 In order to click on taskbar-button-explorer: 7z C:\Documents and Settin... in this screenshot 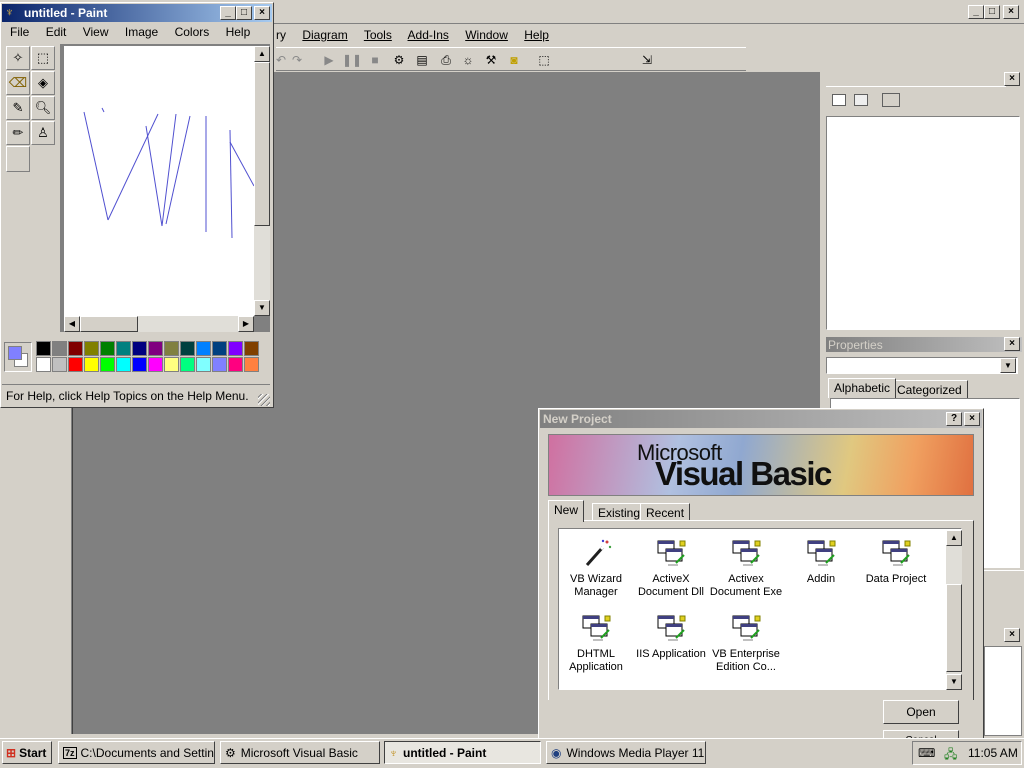, I will do `click(136, 752)`.